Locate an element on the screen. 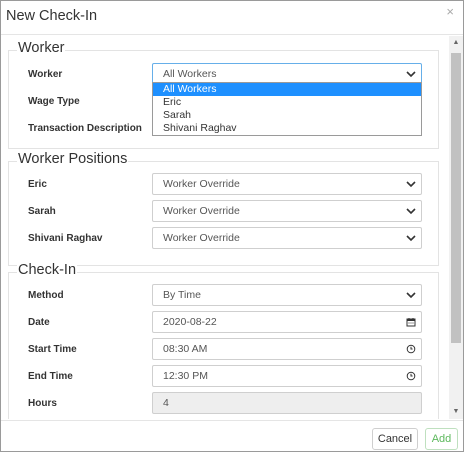 This screenshot has height=452, width=464. end-time-input: 12:30 PM is located at coordinates (287, 376).